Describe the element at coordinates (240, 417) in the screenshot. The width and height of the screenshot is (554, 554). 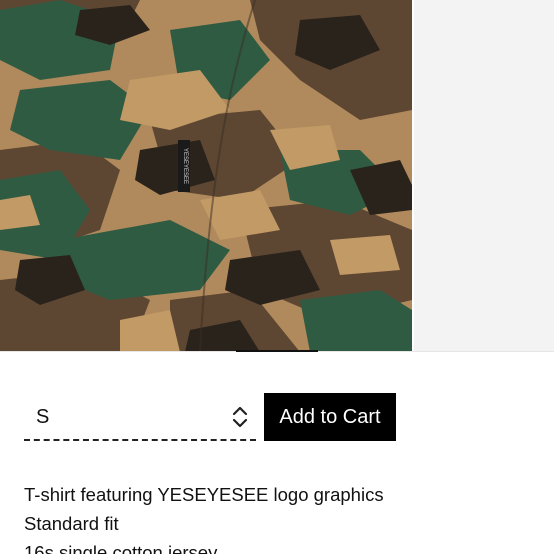
I see `up-down-chevron-icon` at that location.